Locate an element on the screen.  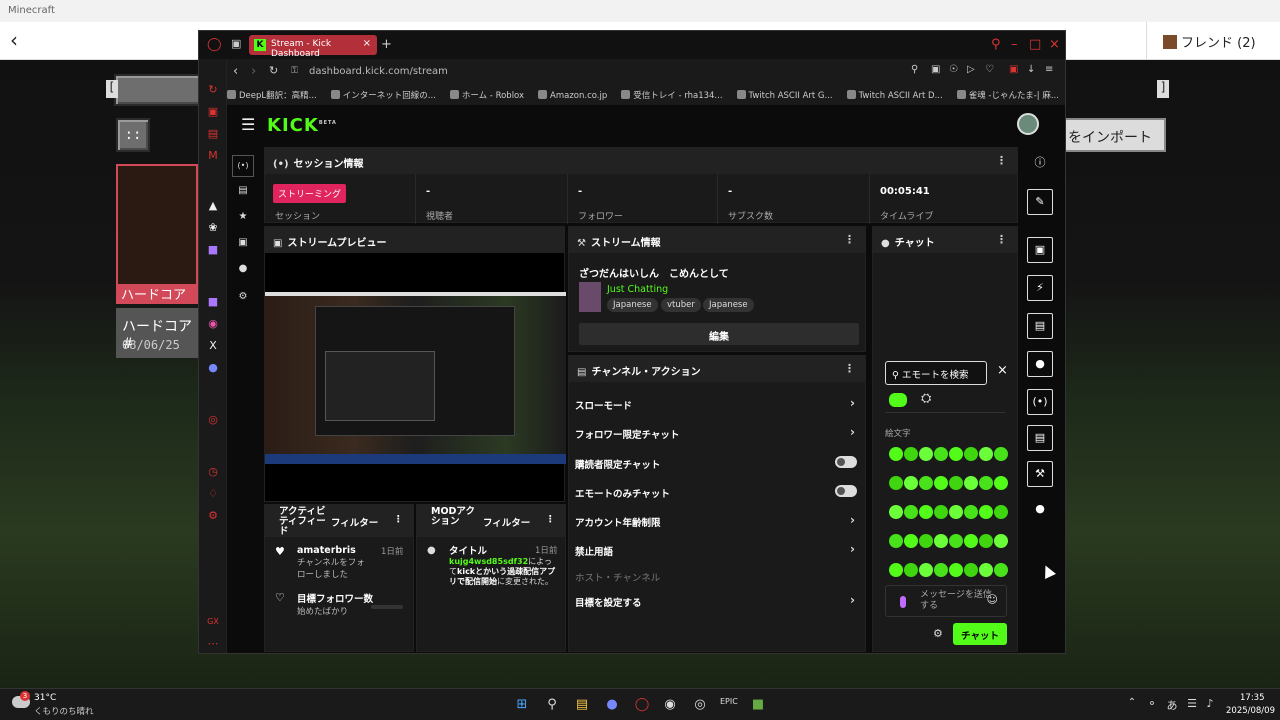
chat-message-input: メッセージを送信する ☺ is located at coordinates (946, 601).